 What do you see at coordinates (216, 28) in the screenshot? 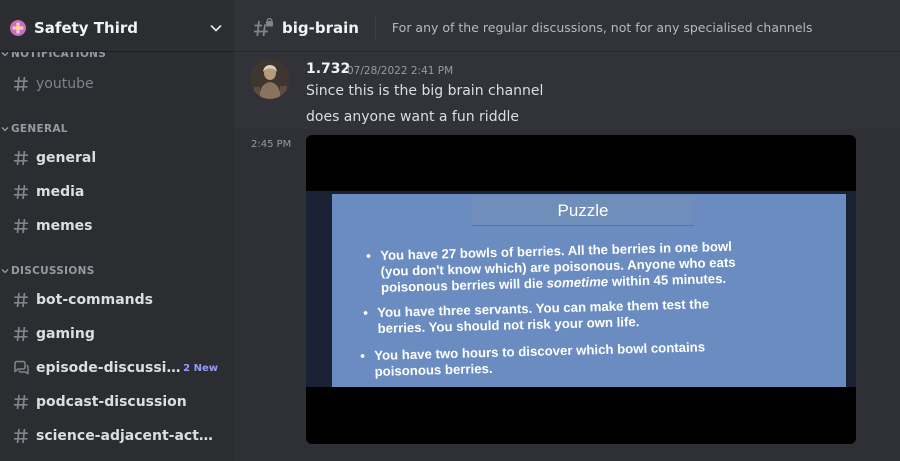
I see `chevron-down-icon` at bounding box center [216, 28].